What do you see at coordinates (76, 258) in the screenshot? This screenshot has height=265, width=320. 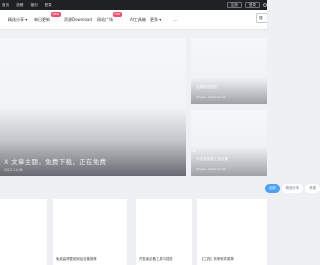 I see `post-card-title: 免费高清壁纸网站合集推荐` at bounding box center [76, 258].